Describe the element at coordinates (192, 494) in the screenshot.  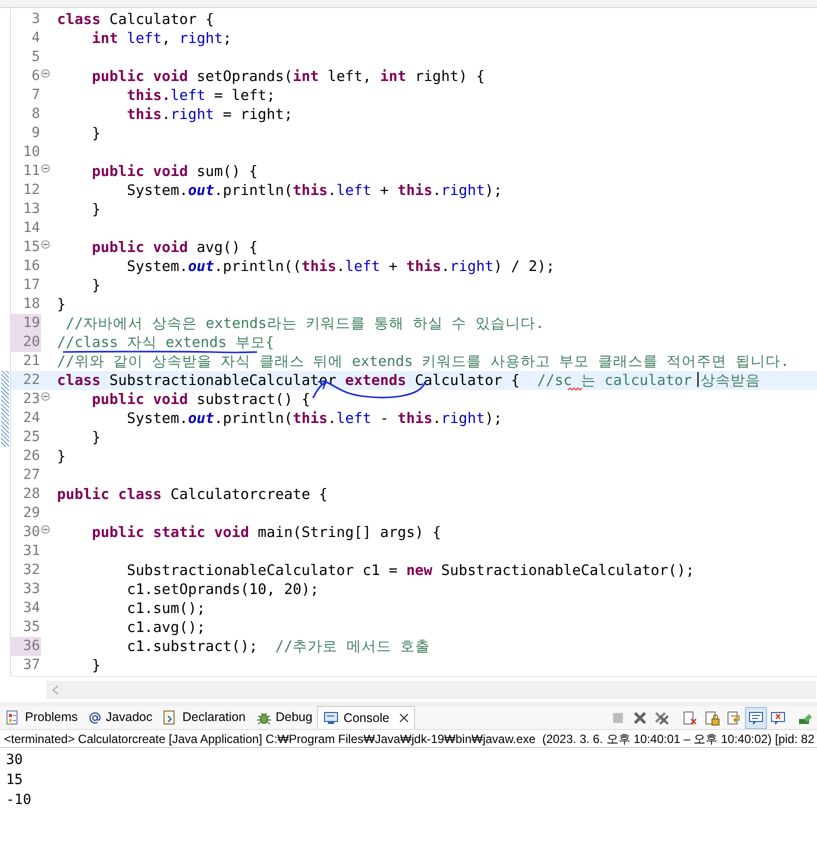
I see `code-line: public class Calculatorcreate {` at that location.